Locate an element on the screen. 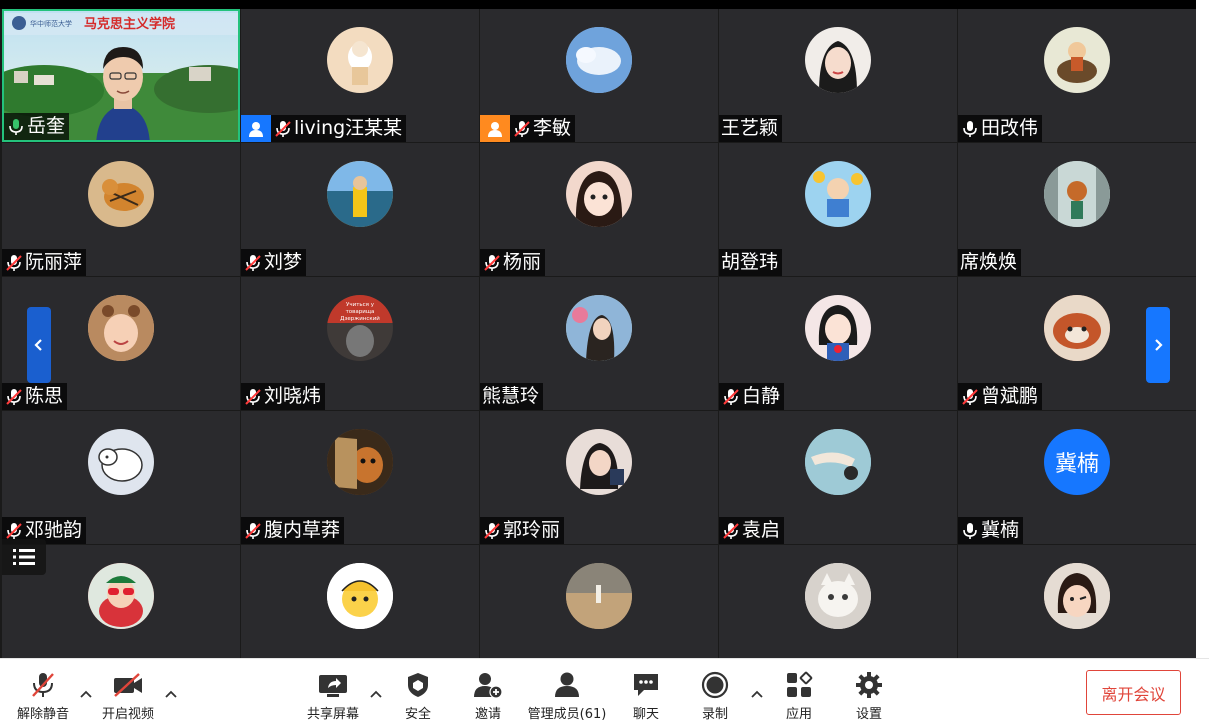 The width and height of the screenshot is (1209, 726). participant-name: 席焕焕 is located at coordinates (989, 262).